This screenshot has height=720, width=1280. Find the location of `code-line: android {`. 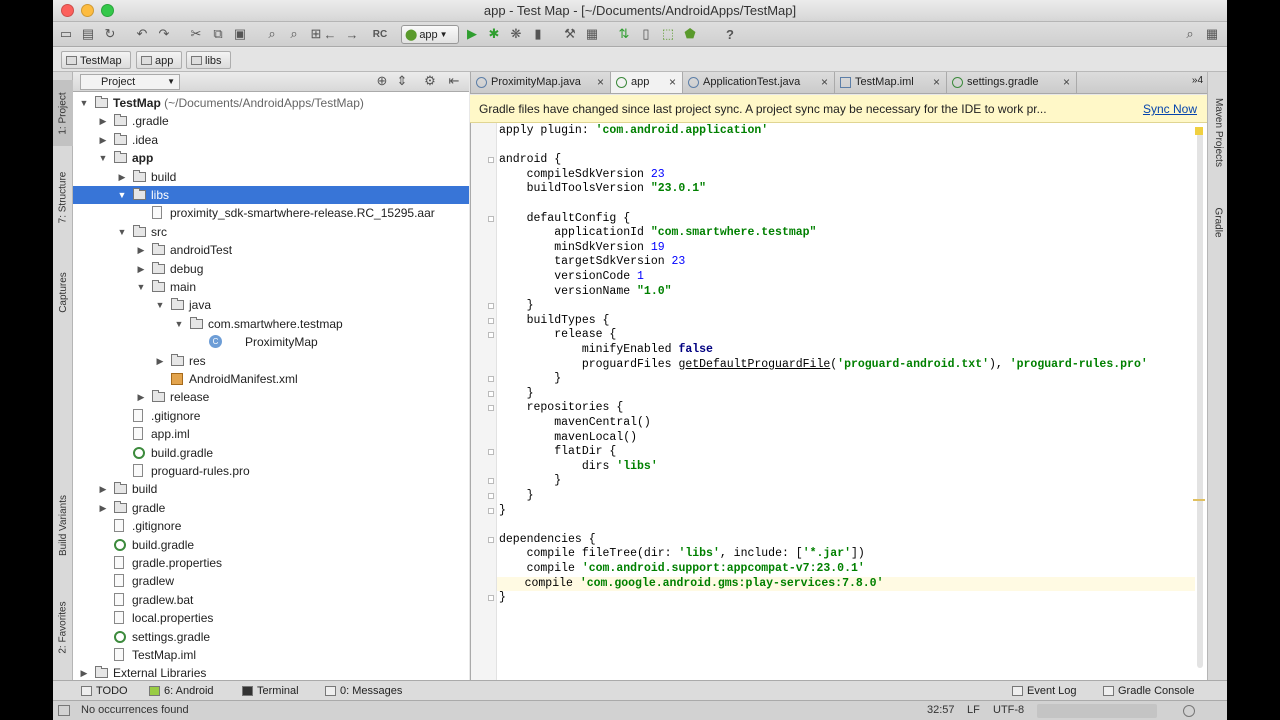

code-line: android { is located at coordinates (530, 160).